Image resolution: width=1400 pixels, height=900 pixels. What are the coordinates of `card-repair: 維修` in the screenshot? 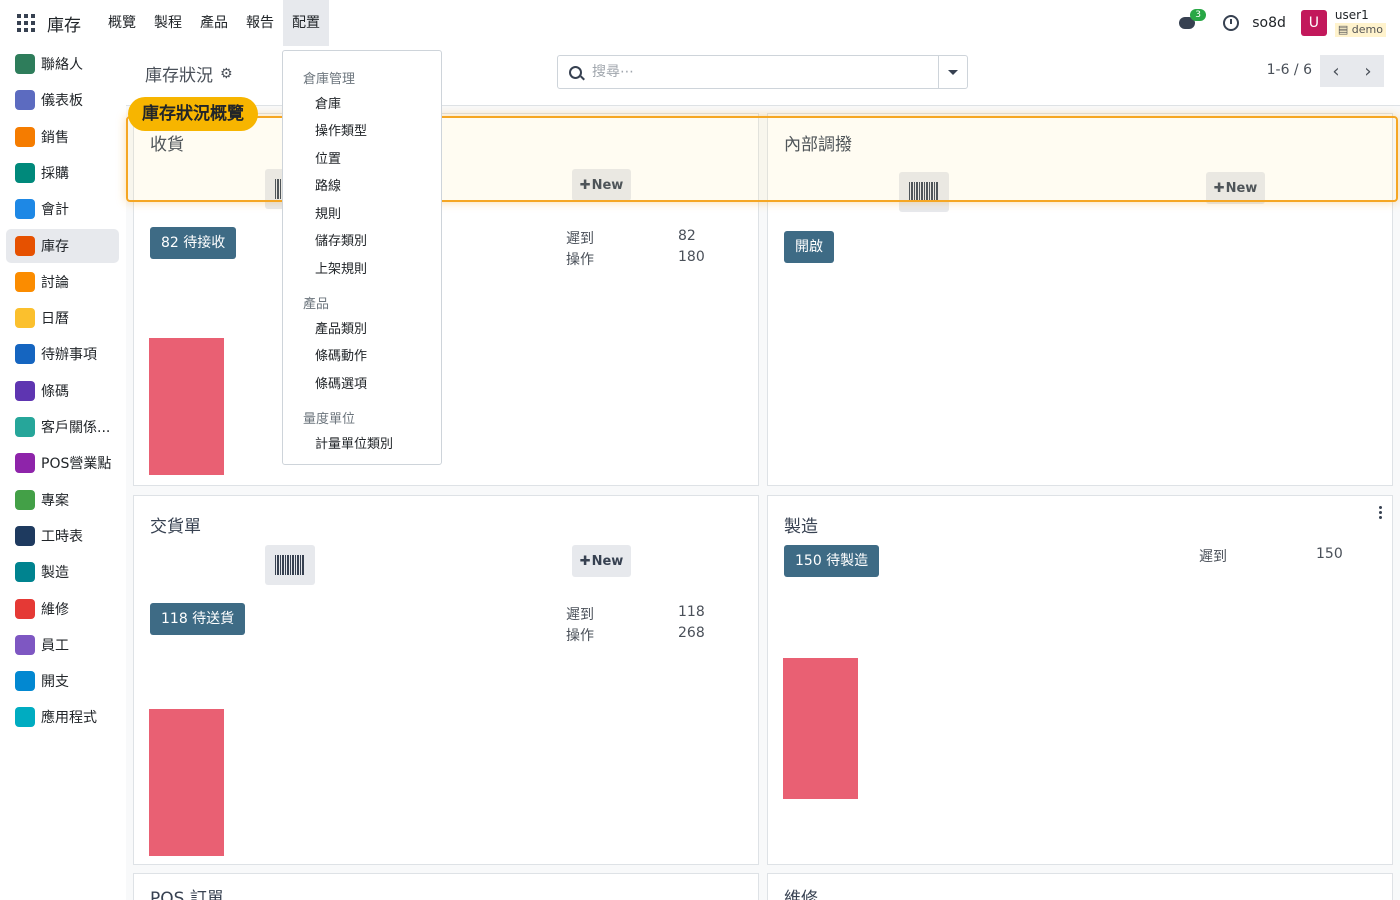 It's located at (1080, 886).